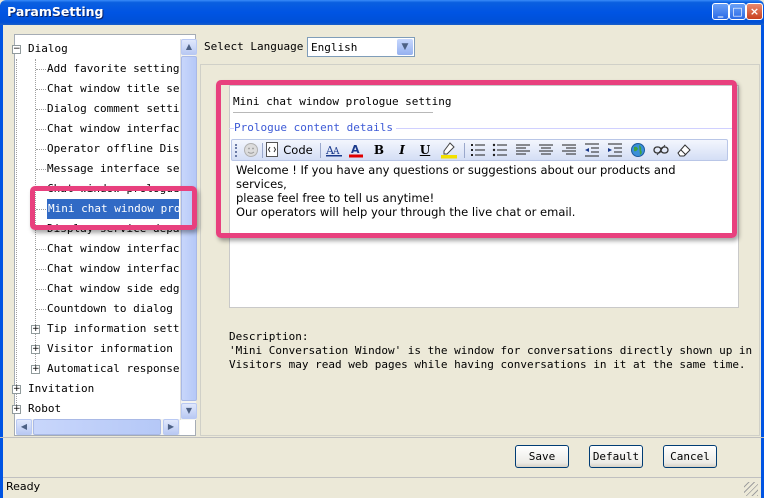 The width and height of the screenshot is (764, 498). I want to click on tree-item: Chat window side edg, so click(91, 289).